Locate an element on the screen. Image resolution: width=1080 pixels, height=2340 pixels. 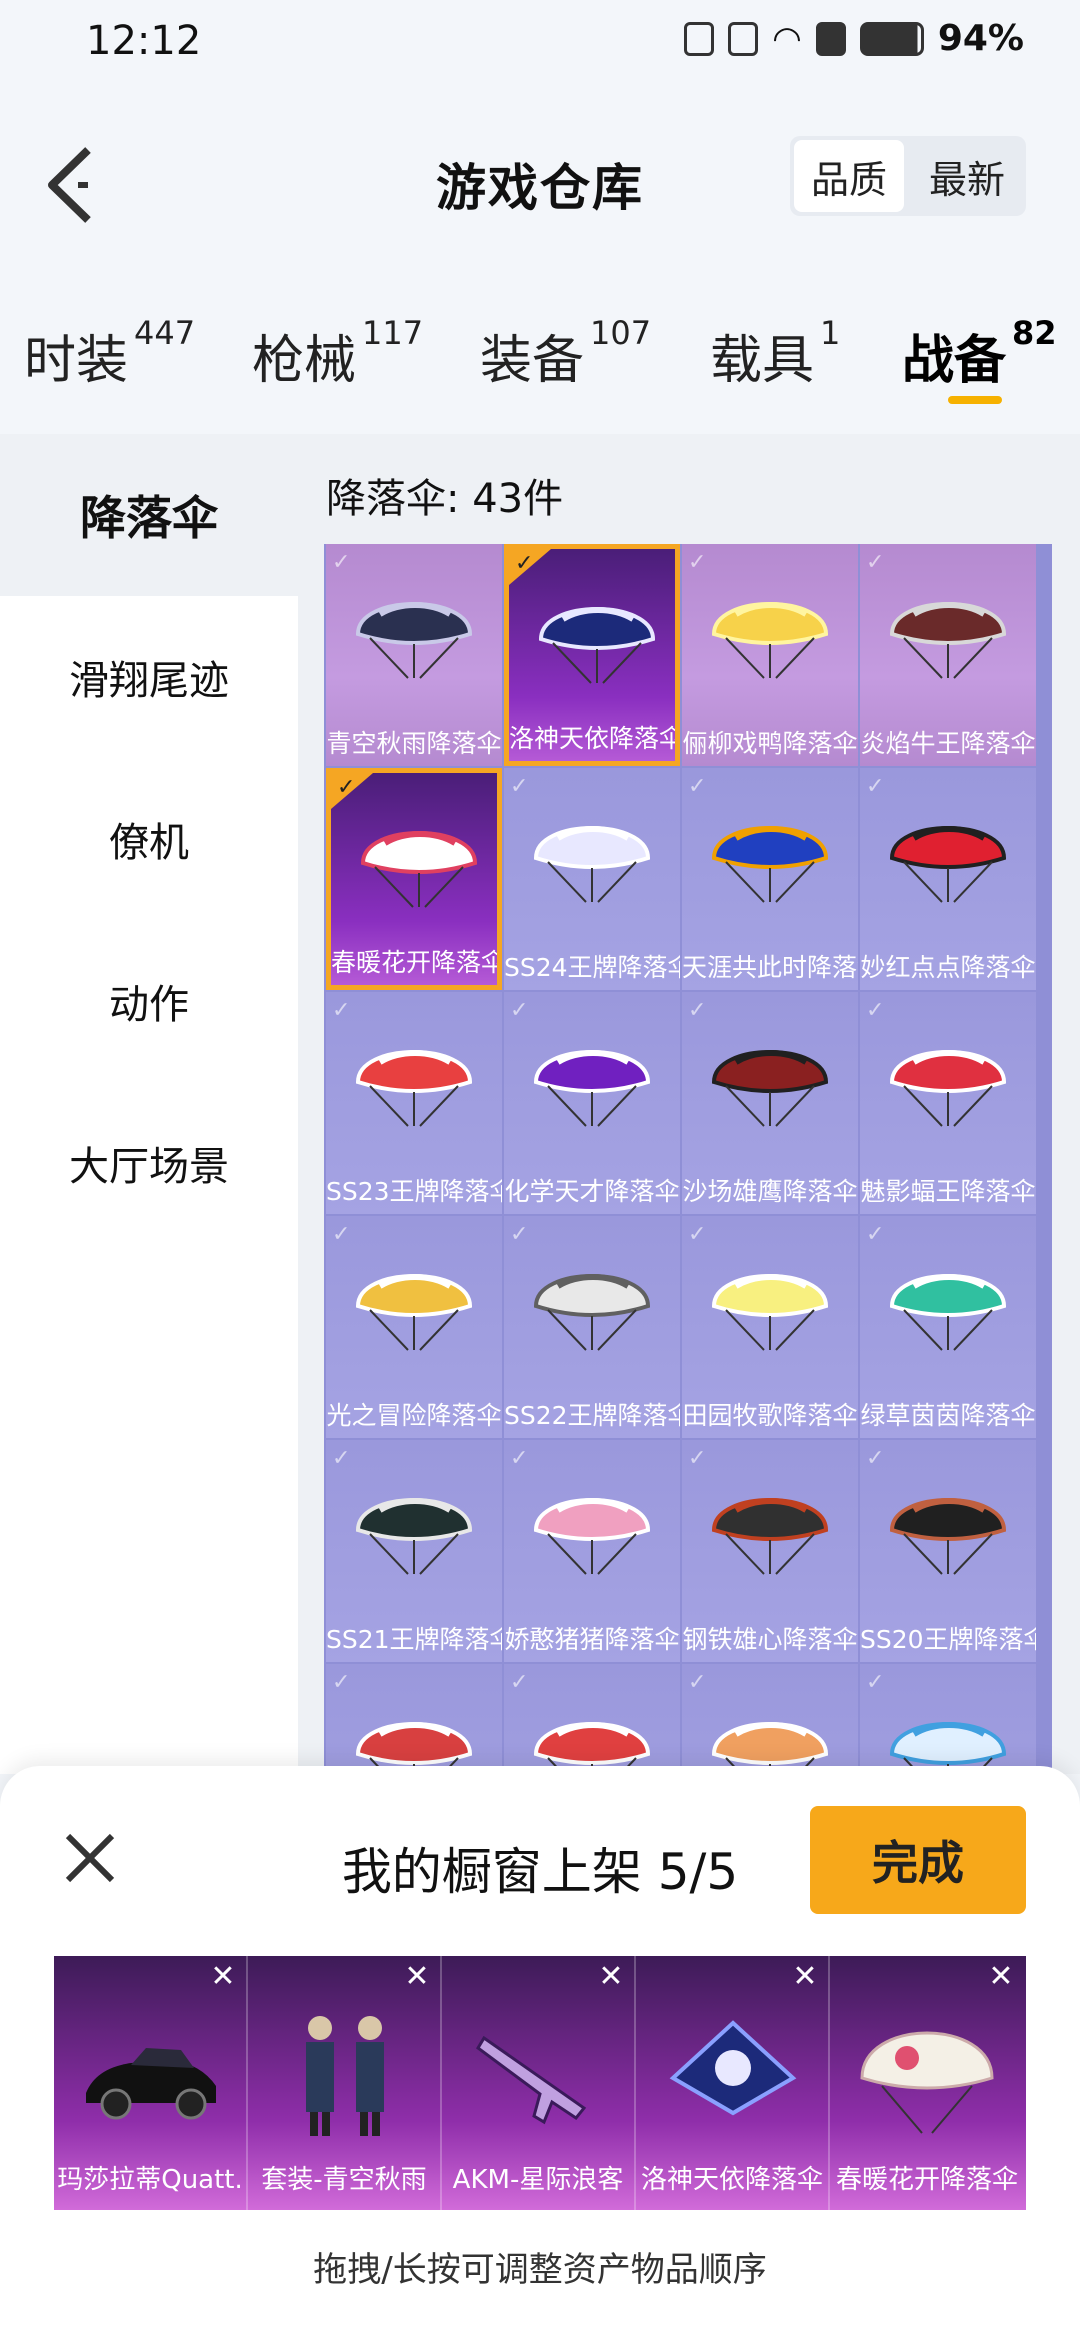
parachute-item: ✓ 春暖花开降落伞 is located at coordinates (414, 879).